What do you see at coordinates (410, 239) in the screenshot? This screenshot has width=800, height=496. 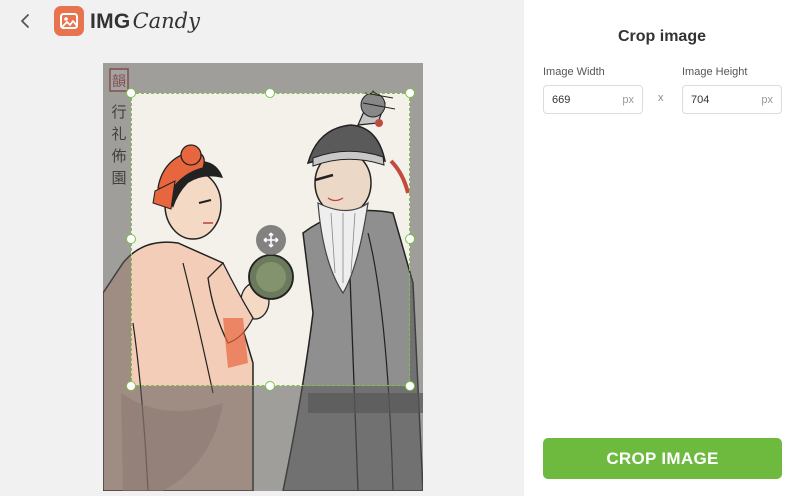 I see `crop-handle-right` at bounding box center [410, 239].